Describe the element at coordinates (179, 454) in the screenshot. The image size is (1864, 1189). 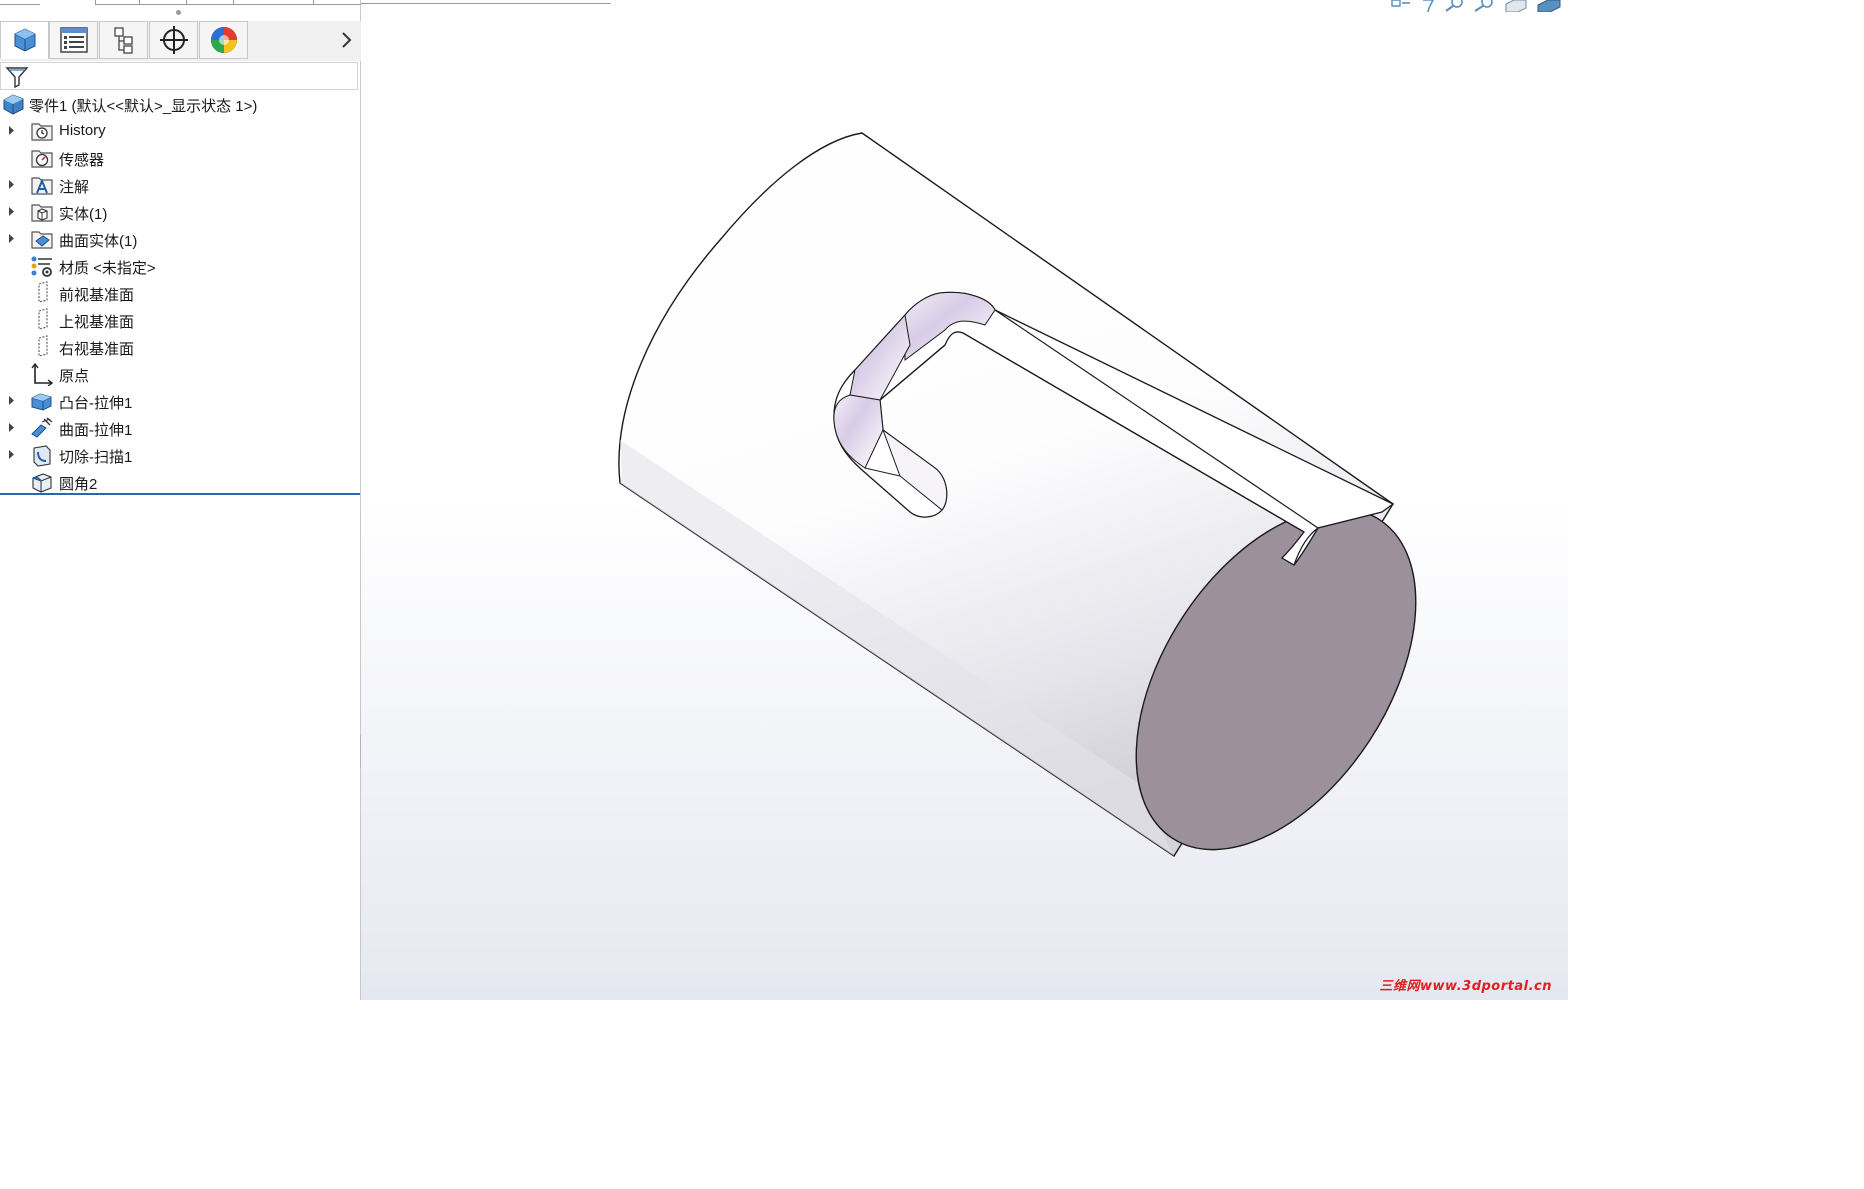
I see `tree-item: 切除-扫描1` at that location.